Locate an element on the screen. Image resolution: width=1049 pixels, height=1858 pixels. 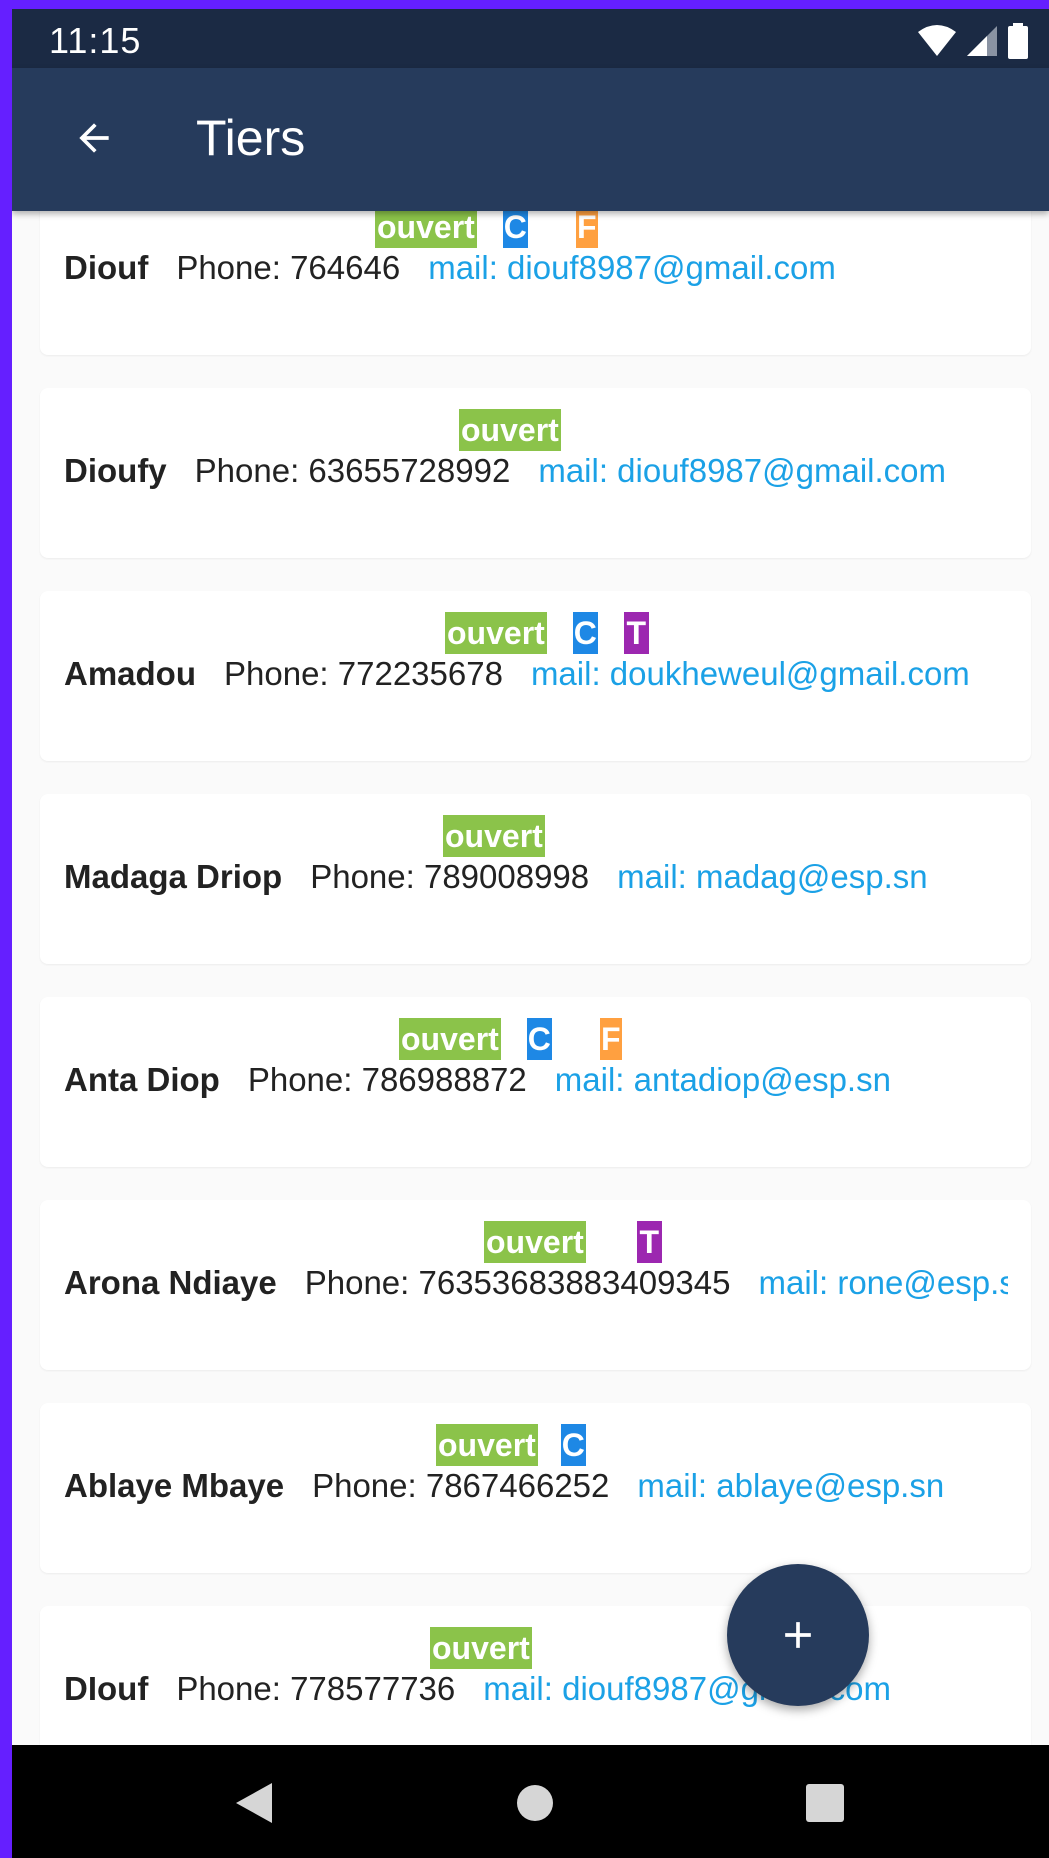
contact-name: DIouf is located at coordinates (106, 1688).